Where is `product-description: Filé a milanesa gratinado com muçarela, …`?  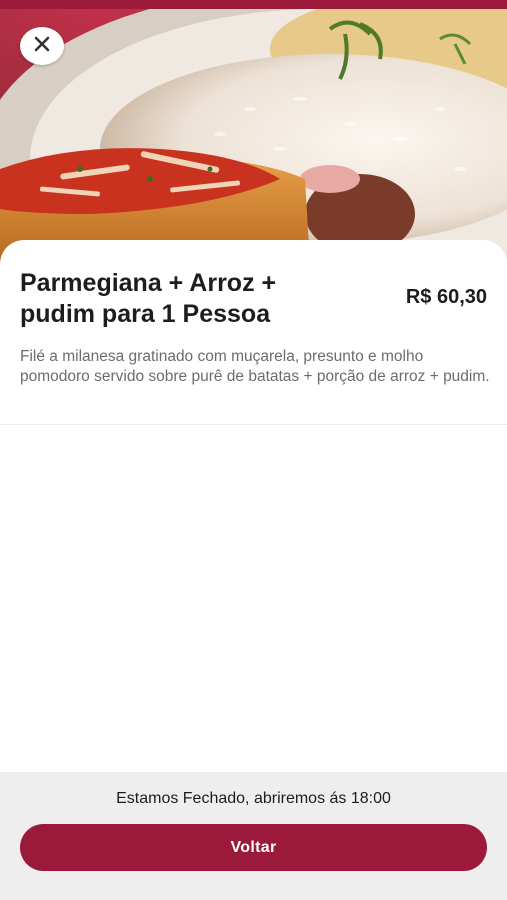
product-description: Filé a milanesa gratinado com muçarela, … is located at coordinates (255, 366).